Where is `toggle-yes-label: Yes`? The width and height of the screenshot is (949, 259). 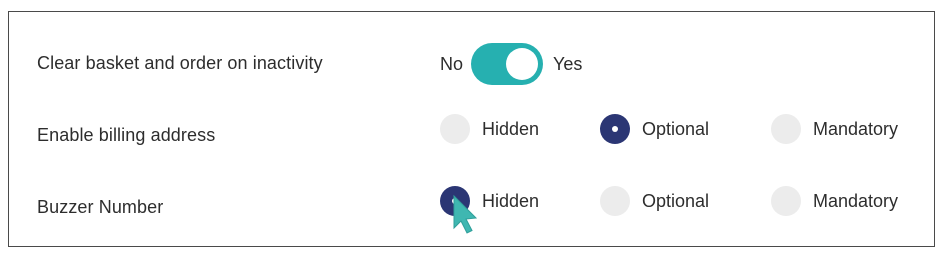
toggle-yes-label: Yes is located at coordinates (568, 63).